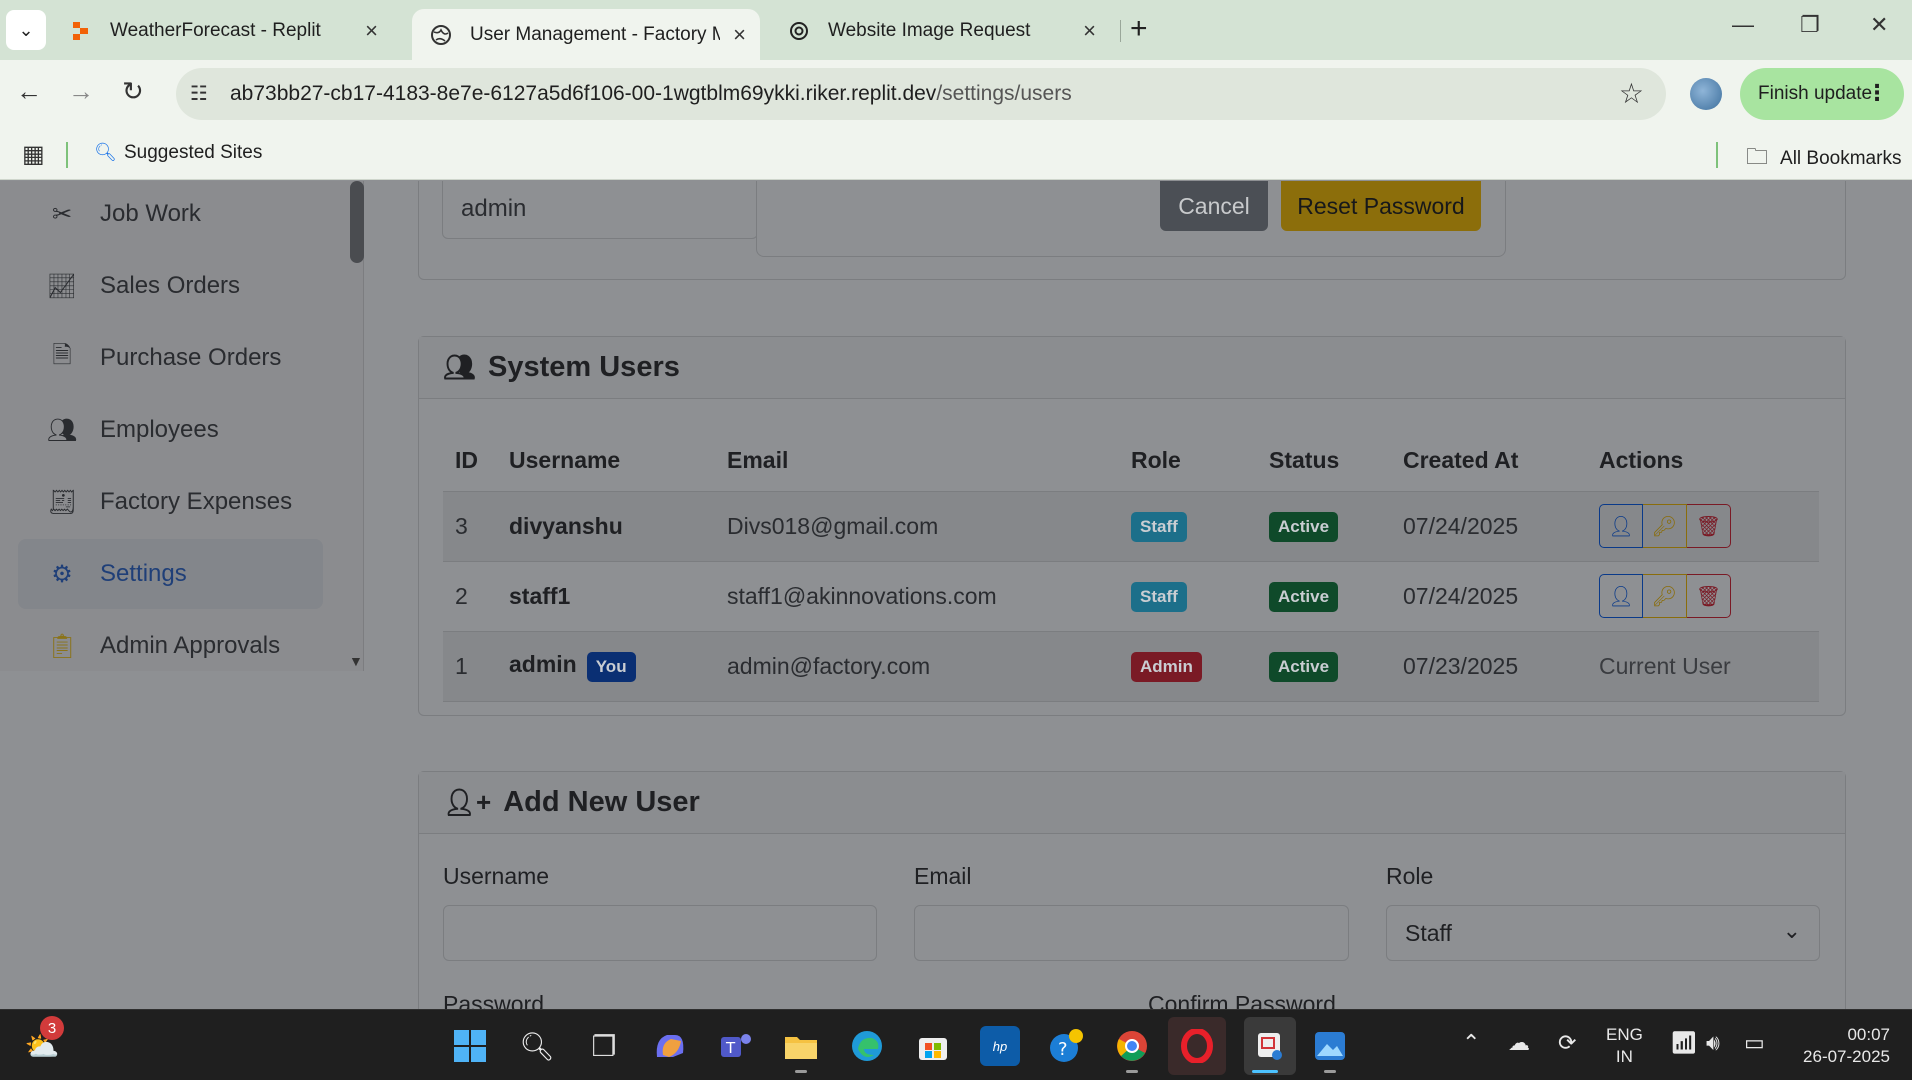 The image size is (1912, 1080). Describe the element at coordinates (1132, 1071) in the screenshot. I see `running-indicator` at that location.